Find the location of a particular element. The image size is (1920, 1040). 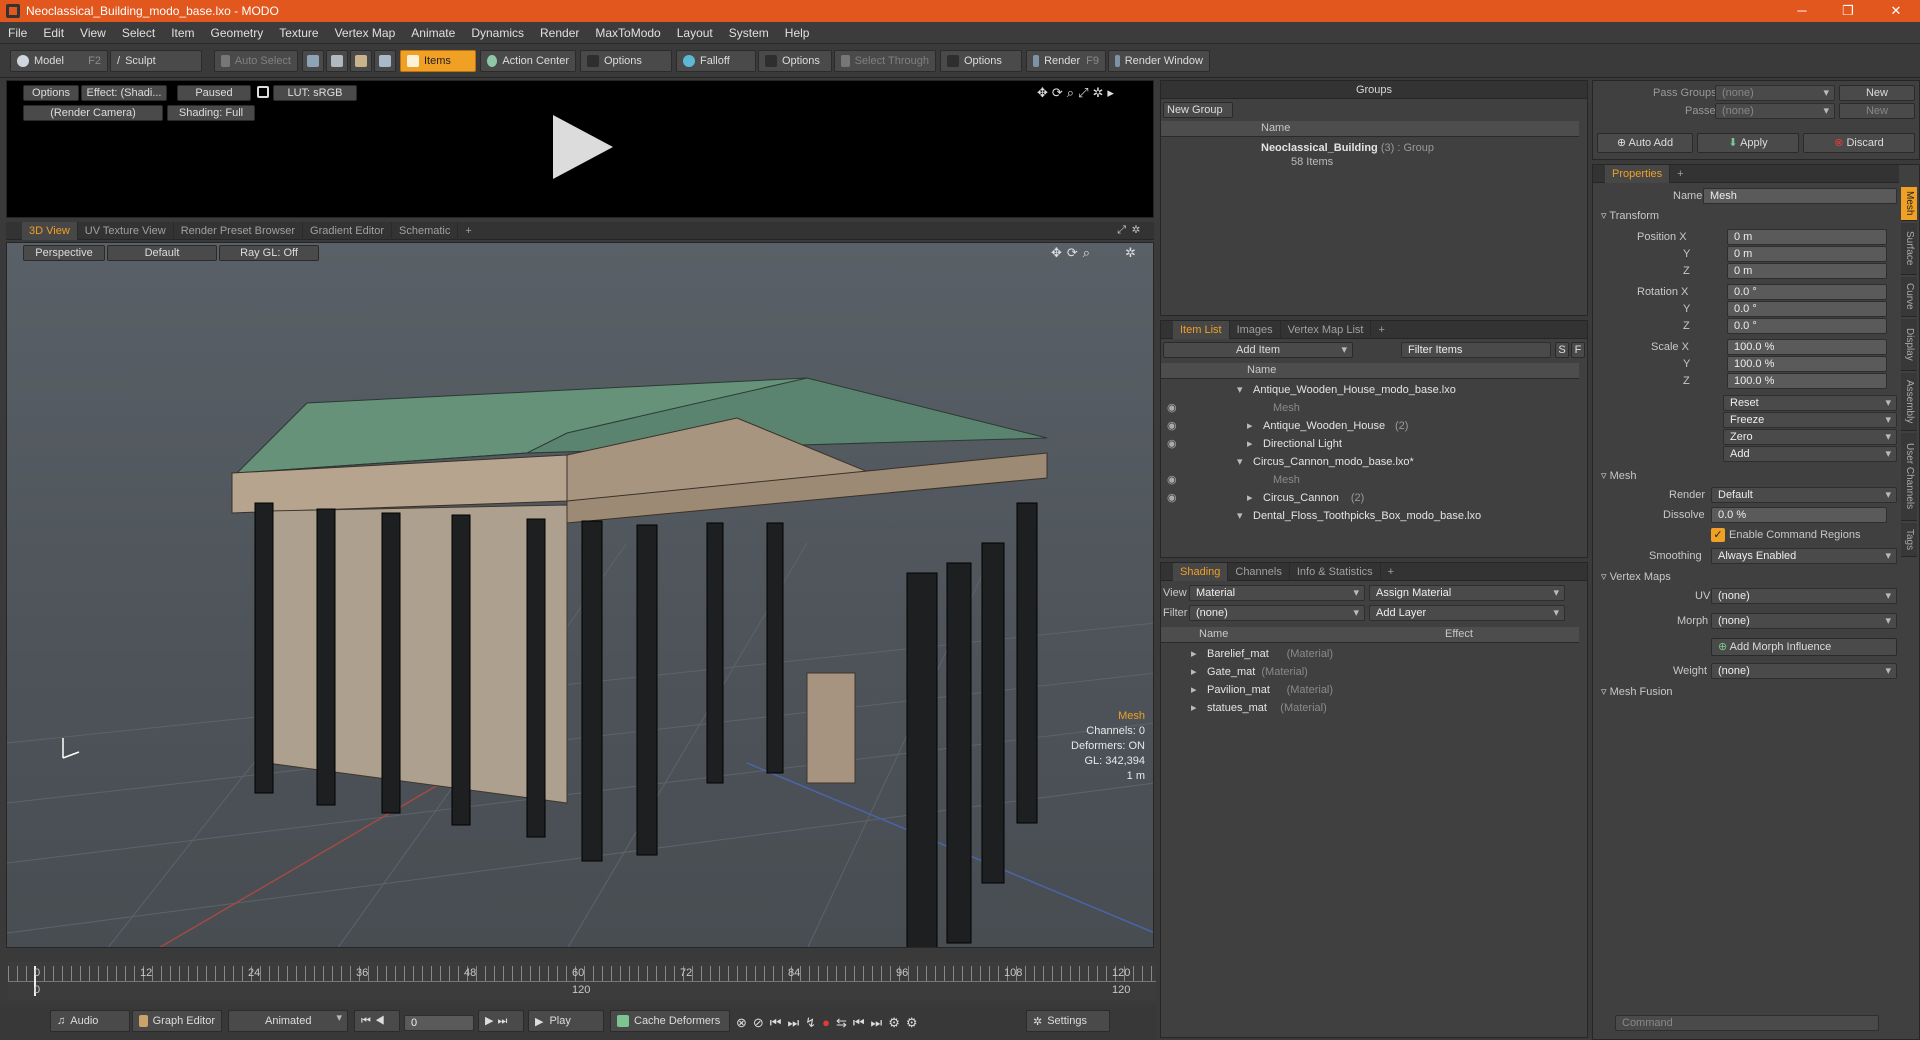

play-button: ▶ Play is located at coordinates (566, 1021).